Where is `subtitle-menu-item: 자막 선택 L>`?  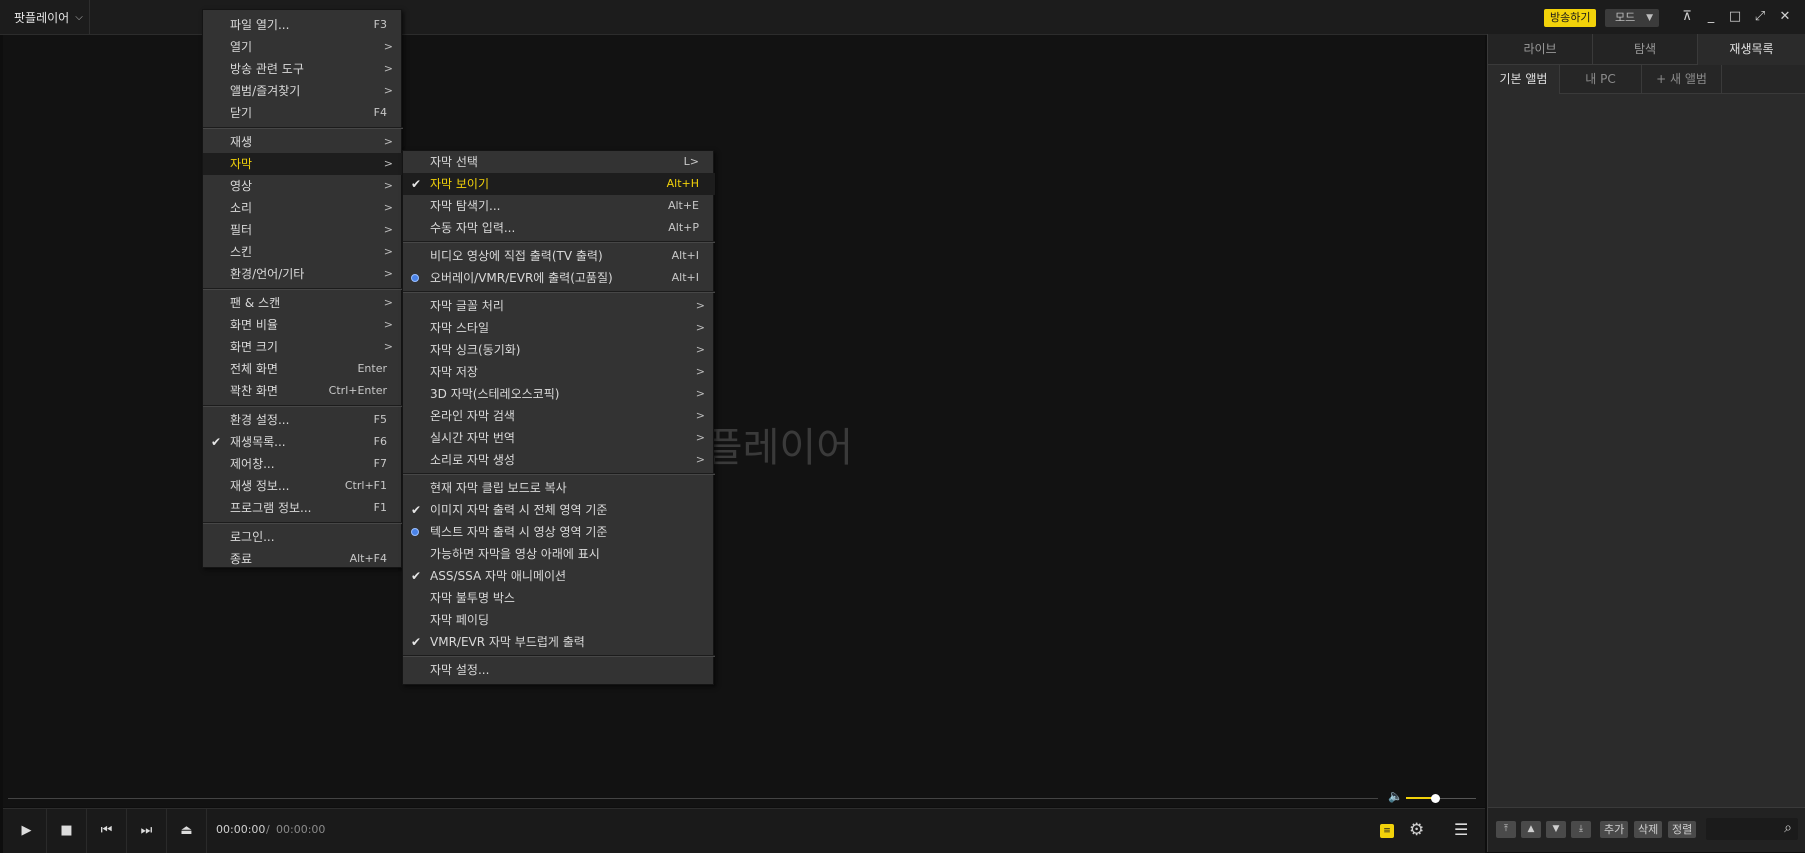
subtitle-menu-item: 자막 선택 L> is located at coordinates (559, 162).